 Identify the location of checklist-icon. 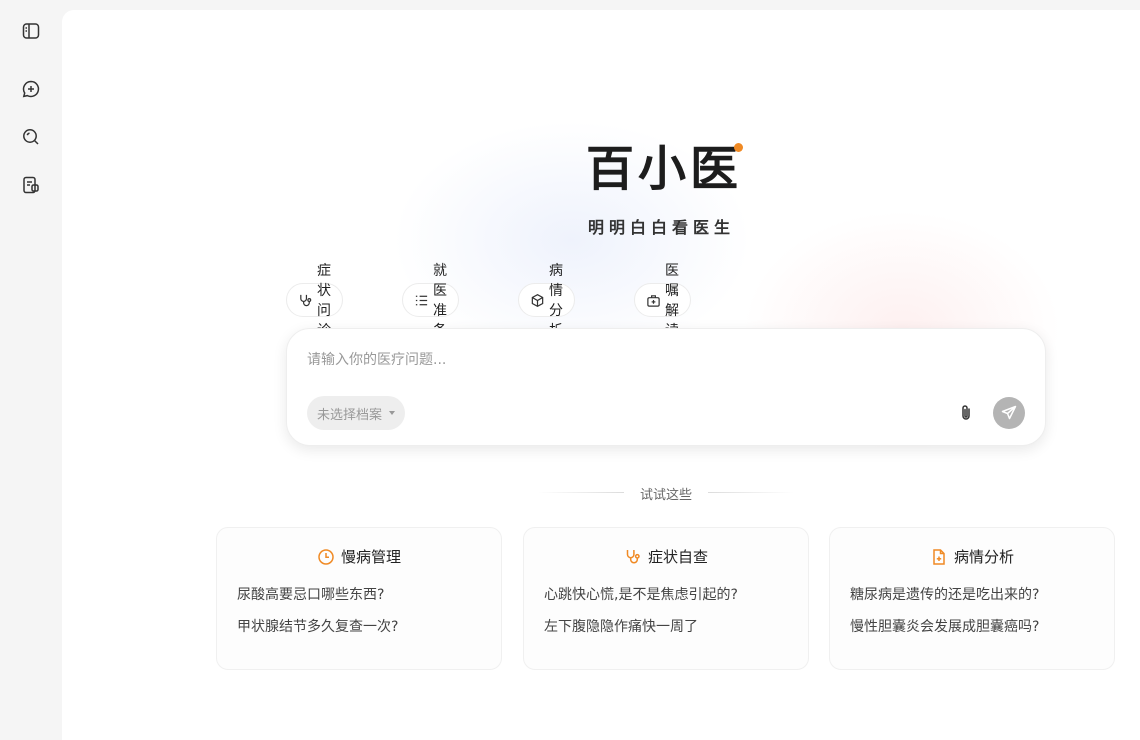
(421, 300).